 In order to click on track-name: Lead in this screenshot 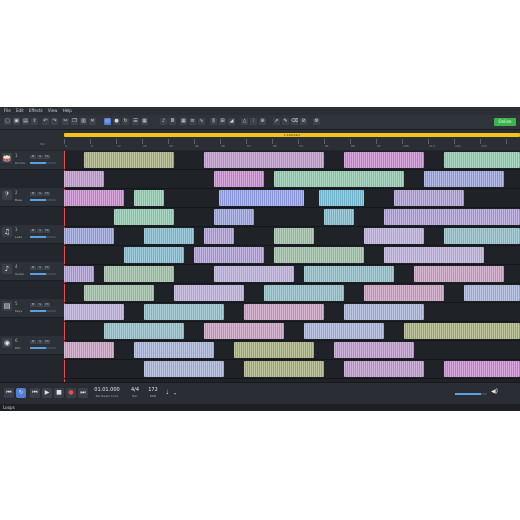, I will do `click(18, 237)`.